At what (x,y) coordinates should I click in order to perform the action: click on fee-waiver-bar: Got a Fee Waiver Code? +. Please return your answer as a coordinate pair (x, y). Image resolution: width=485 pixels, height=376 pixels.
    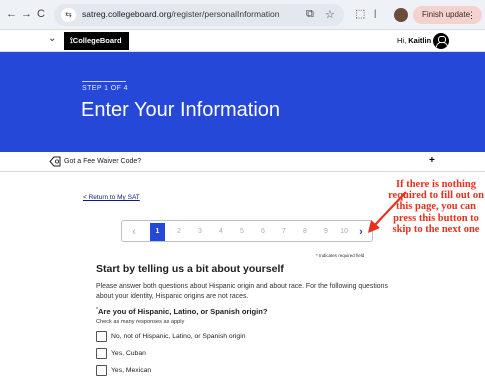
    Looking at the image, I should click on (242, 162).